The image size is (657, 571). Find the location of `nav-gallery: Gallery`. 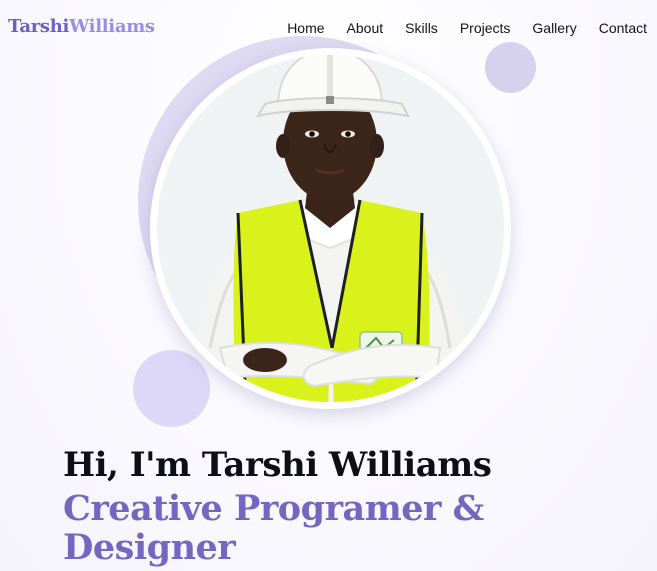

nav-gallery: Gallery is located at coordinates (554, 28).